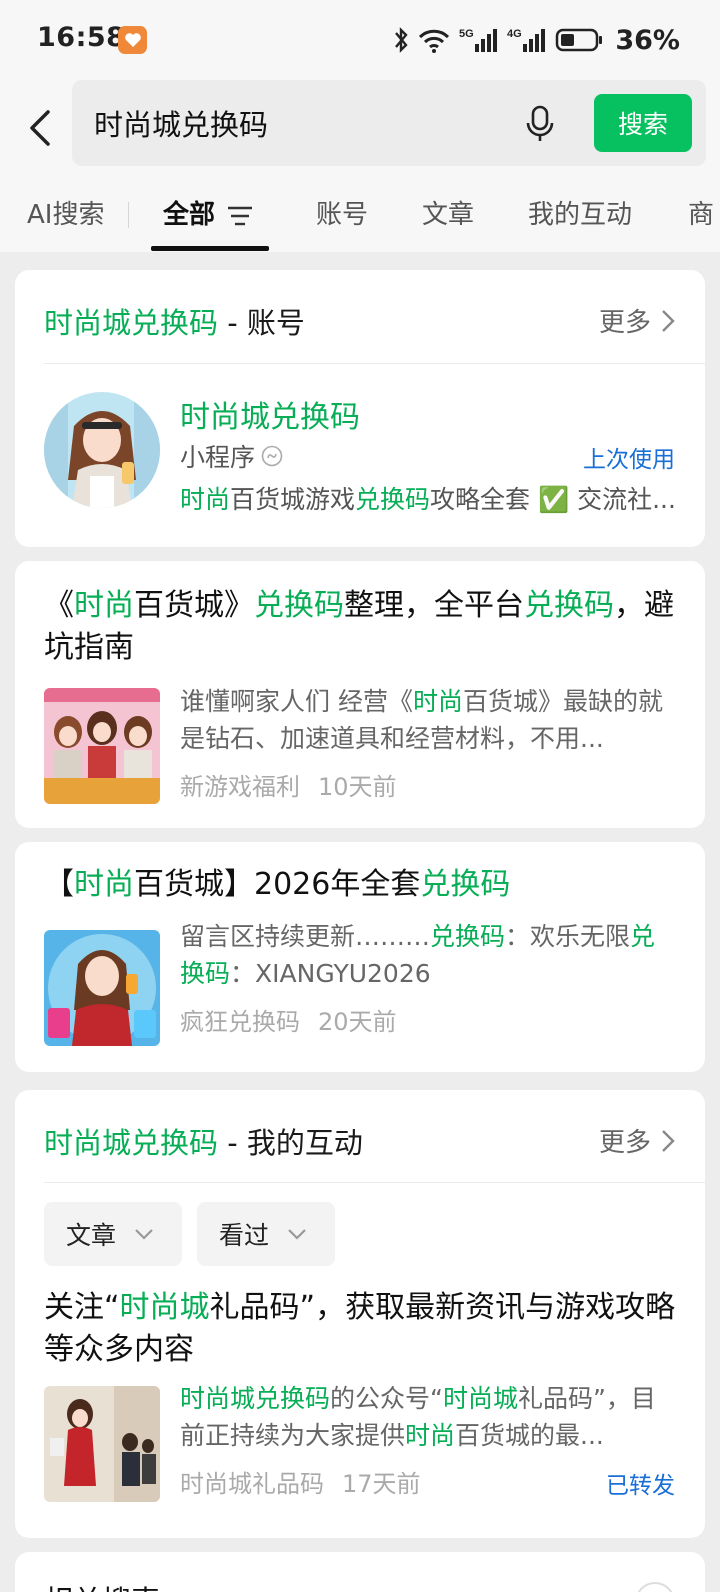 This screenshot has width=720, height=1592. I want to click on snippet-text: 的公众号“, so click(386, 1398).